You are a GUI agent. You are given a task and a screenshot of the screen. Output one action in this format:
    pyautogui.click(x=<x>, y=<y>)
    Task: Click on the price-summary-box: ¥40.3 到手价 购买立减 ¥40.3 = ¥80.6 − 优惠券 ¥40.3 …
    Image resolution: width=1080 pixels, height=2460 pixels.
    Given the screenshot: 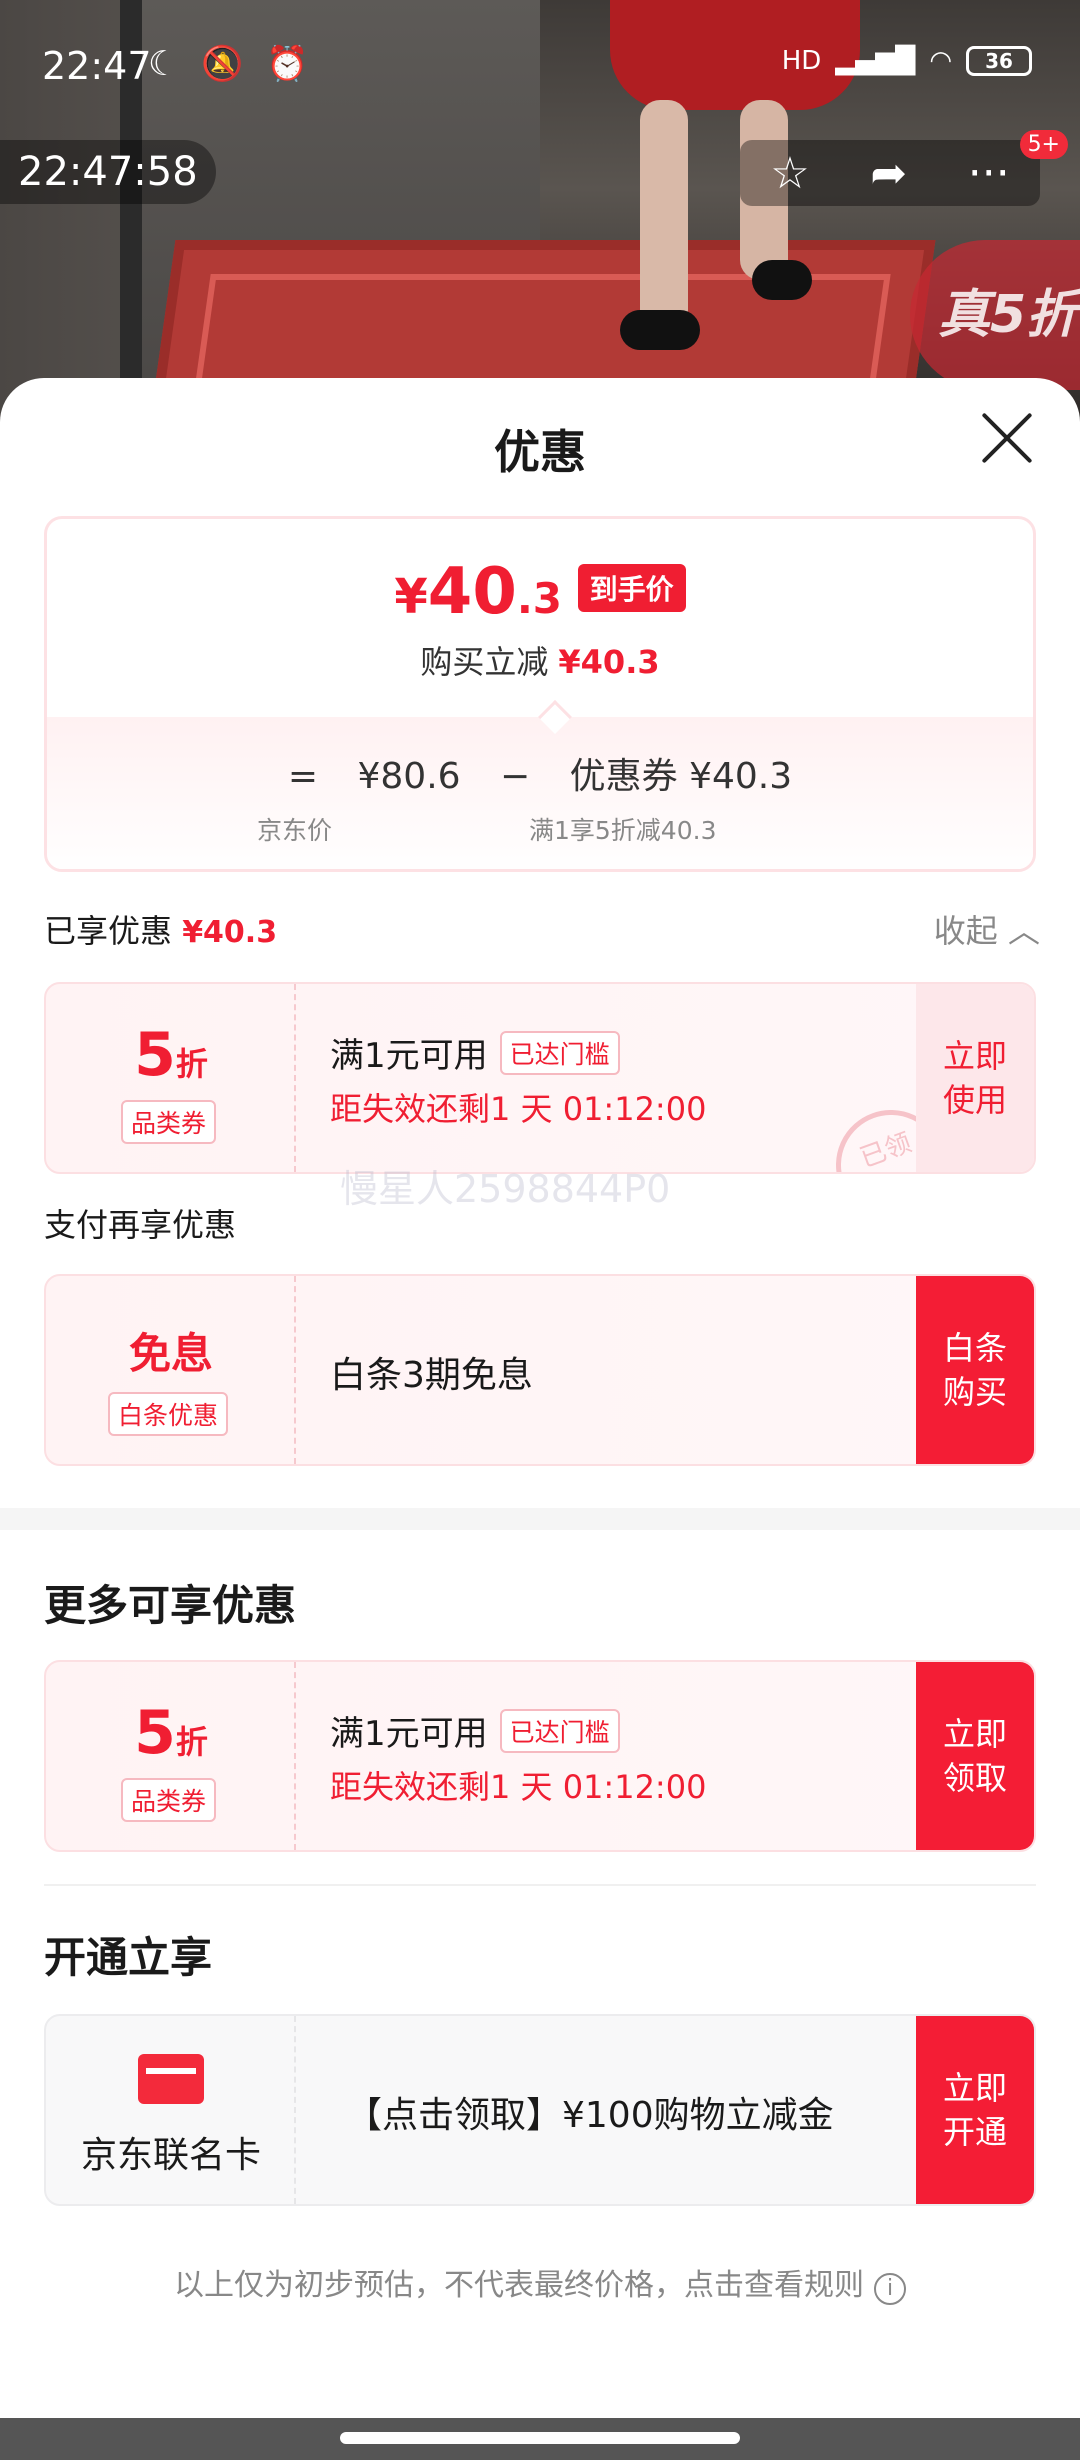 What is the action you would take?
    pyautogui.click(x=540, y=694)
    